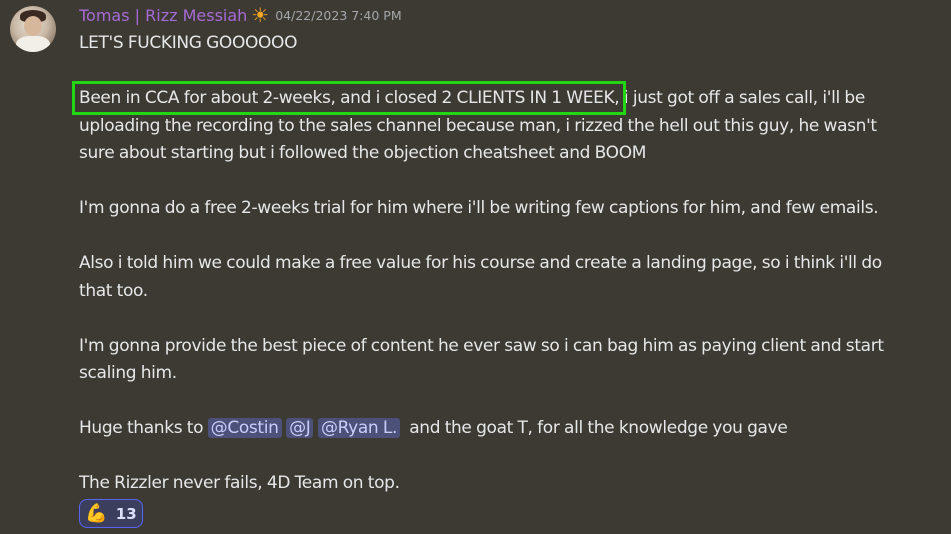 This screenshot has height=534, width=951. I want to click on reaction-button: 💪 13, so click(111, 513).